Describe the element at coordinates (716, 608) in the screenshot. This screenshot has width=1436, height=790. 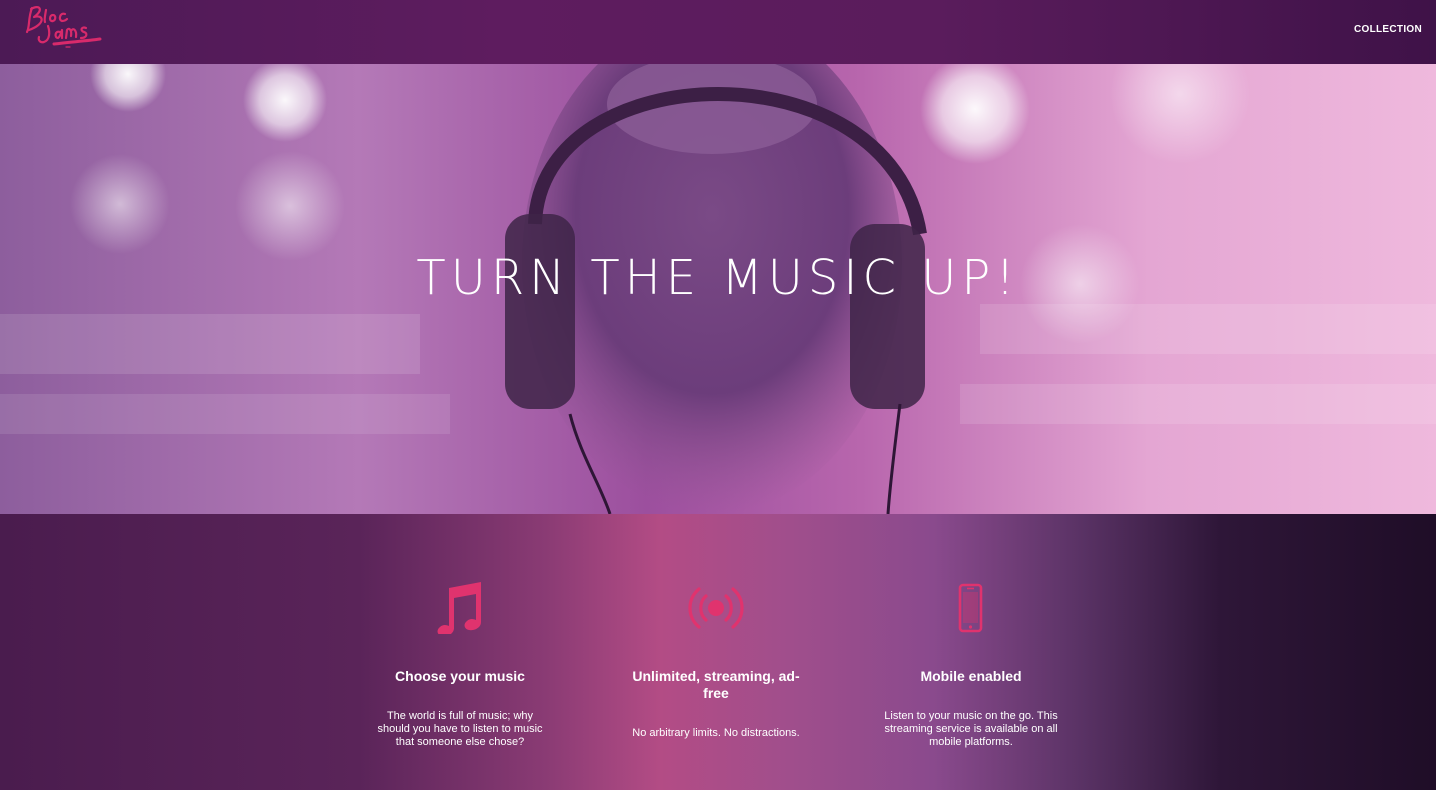
I see `broadcast-icon` at that location.